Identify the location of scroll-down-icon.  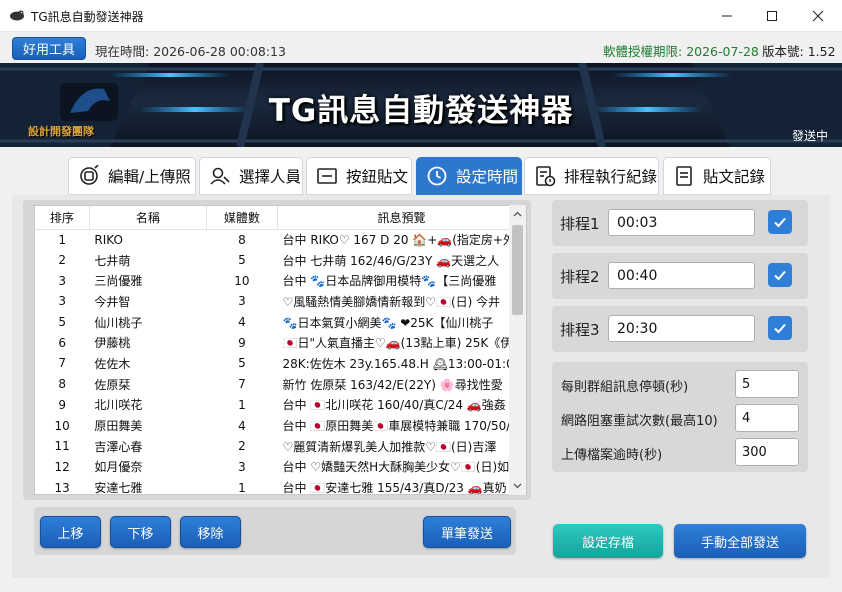
(517, 486).